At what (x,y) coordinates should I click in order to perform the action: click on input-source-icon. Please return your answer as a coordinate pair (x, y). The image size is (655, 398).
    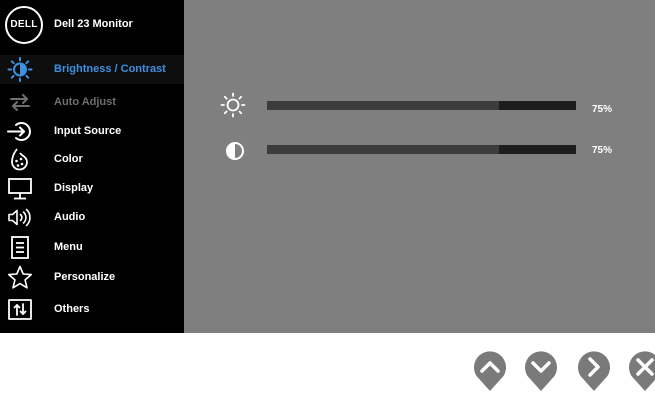
    Looking at the image, I should click on (19, 131).